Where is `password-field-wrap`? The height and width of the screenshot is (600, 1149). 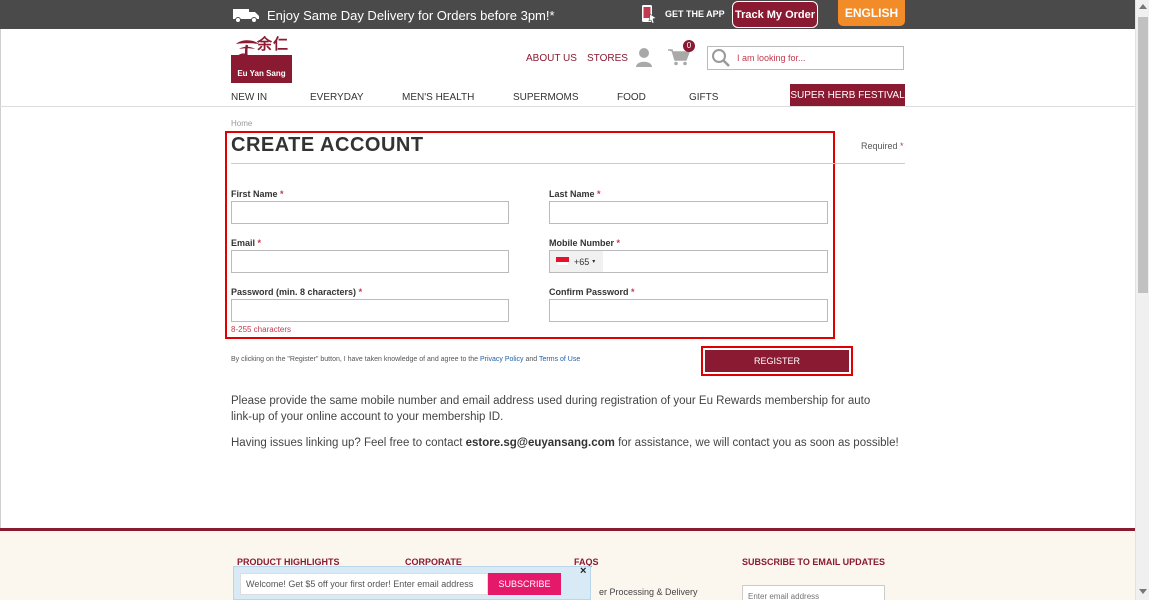 password-field-wrap is located at coordinates (370, 310).